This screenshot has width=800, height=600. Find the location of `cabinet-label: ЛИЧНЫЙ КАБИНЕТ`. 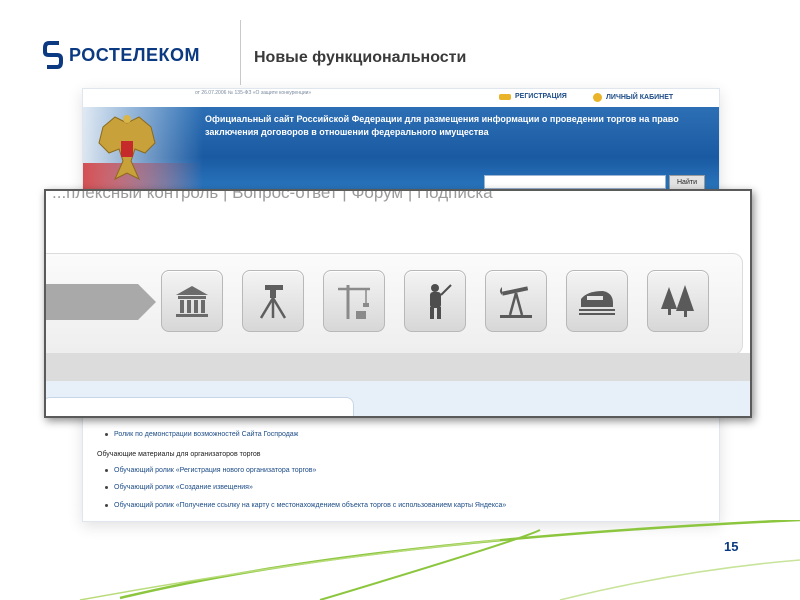

cabinet-label: ЛИЧНЫЙ КАБИНЕТ is located at coordinates (640, 97).